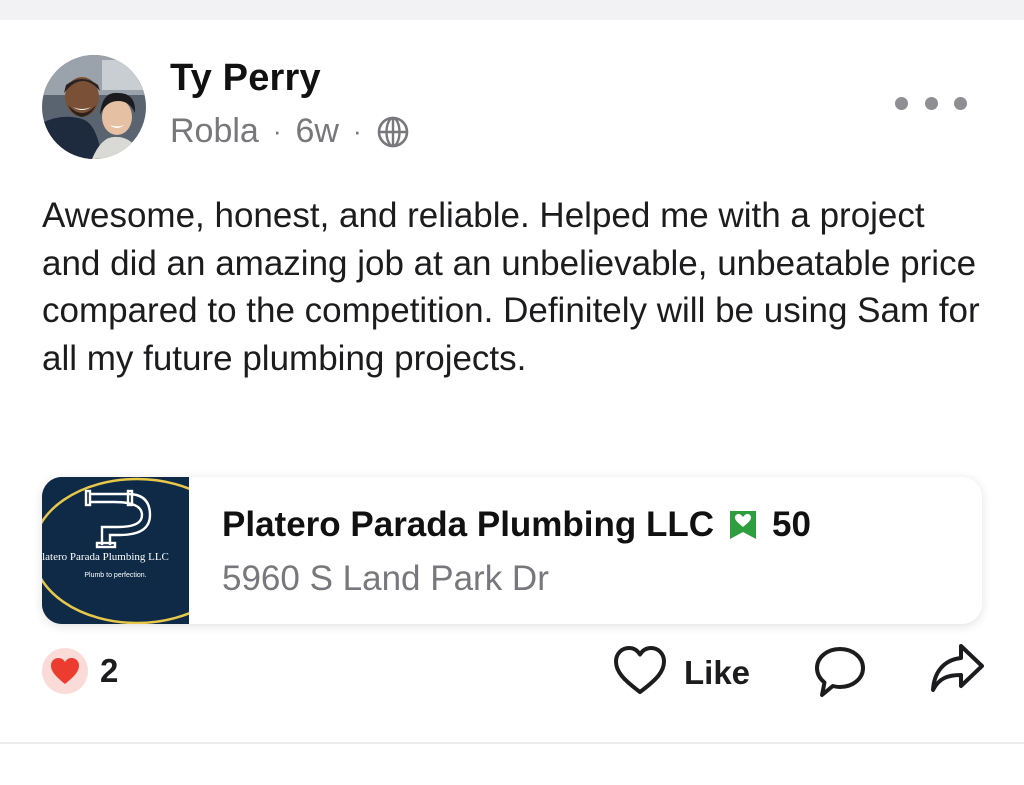 Image resolution: width=1024 pixels, height=785 pixels. Describe the element at coordinates (317, 131) in the screenshot. I see `post-age: 6w` at that location.